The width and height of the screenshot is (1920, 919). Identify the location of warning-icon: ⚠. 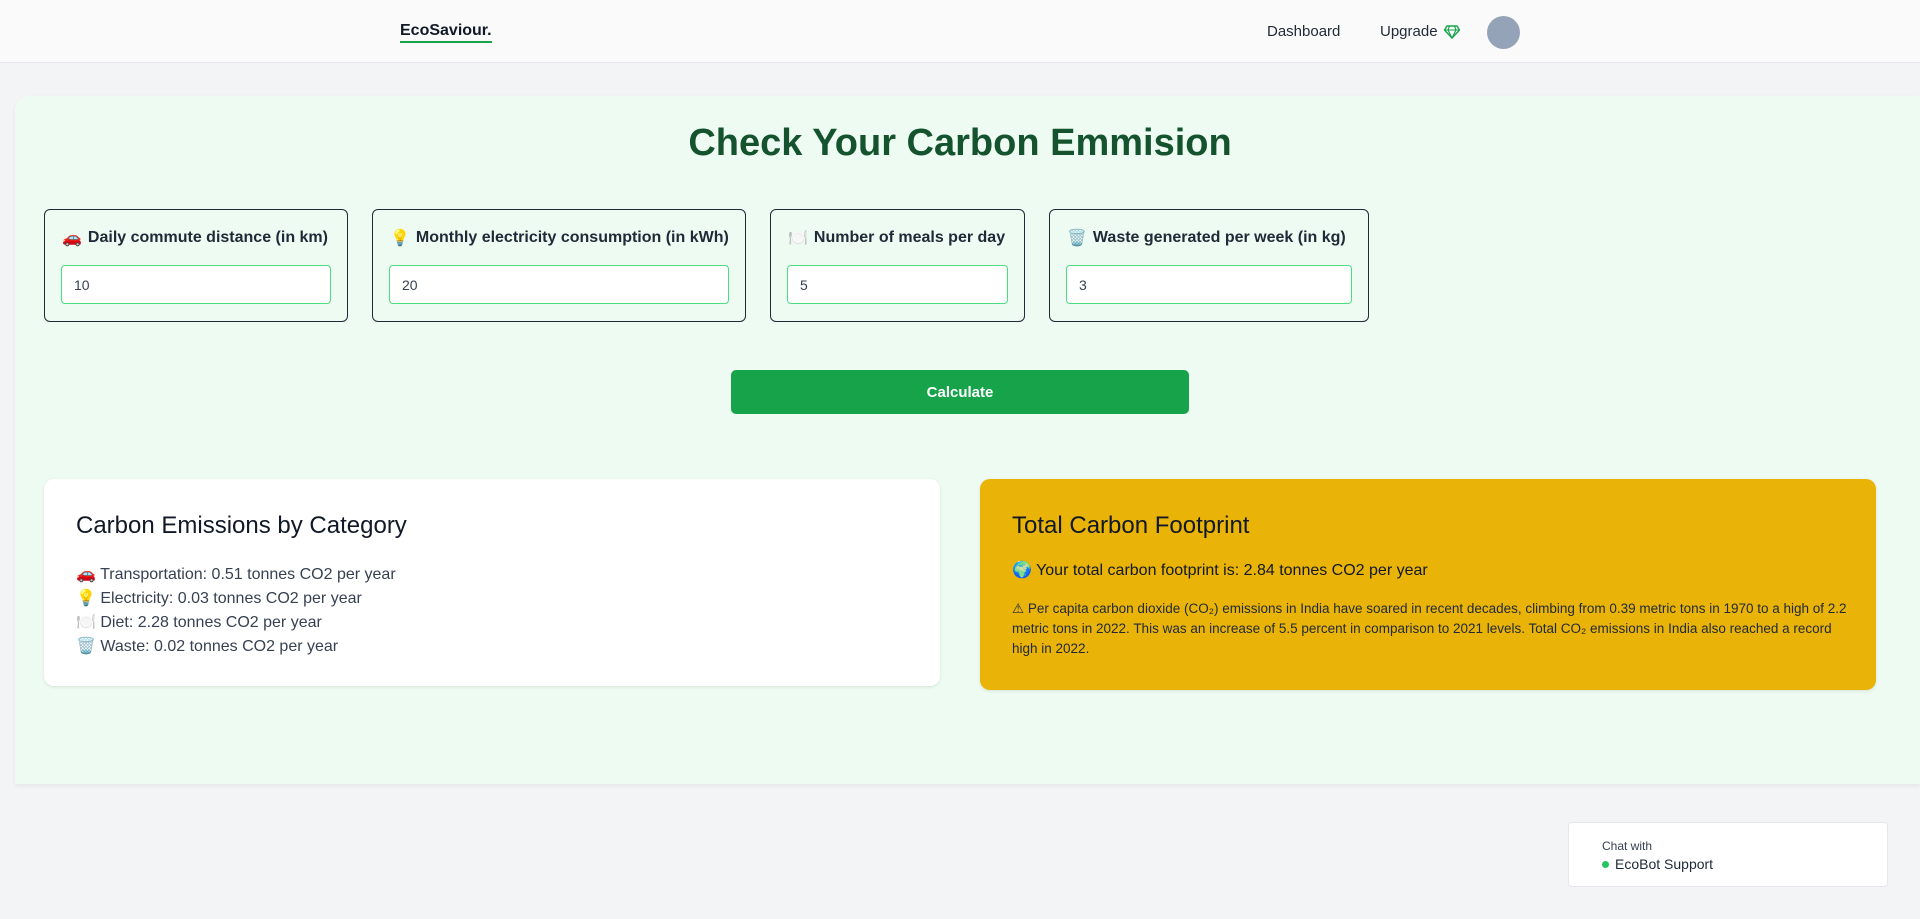
(1018, 608).